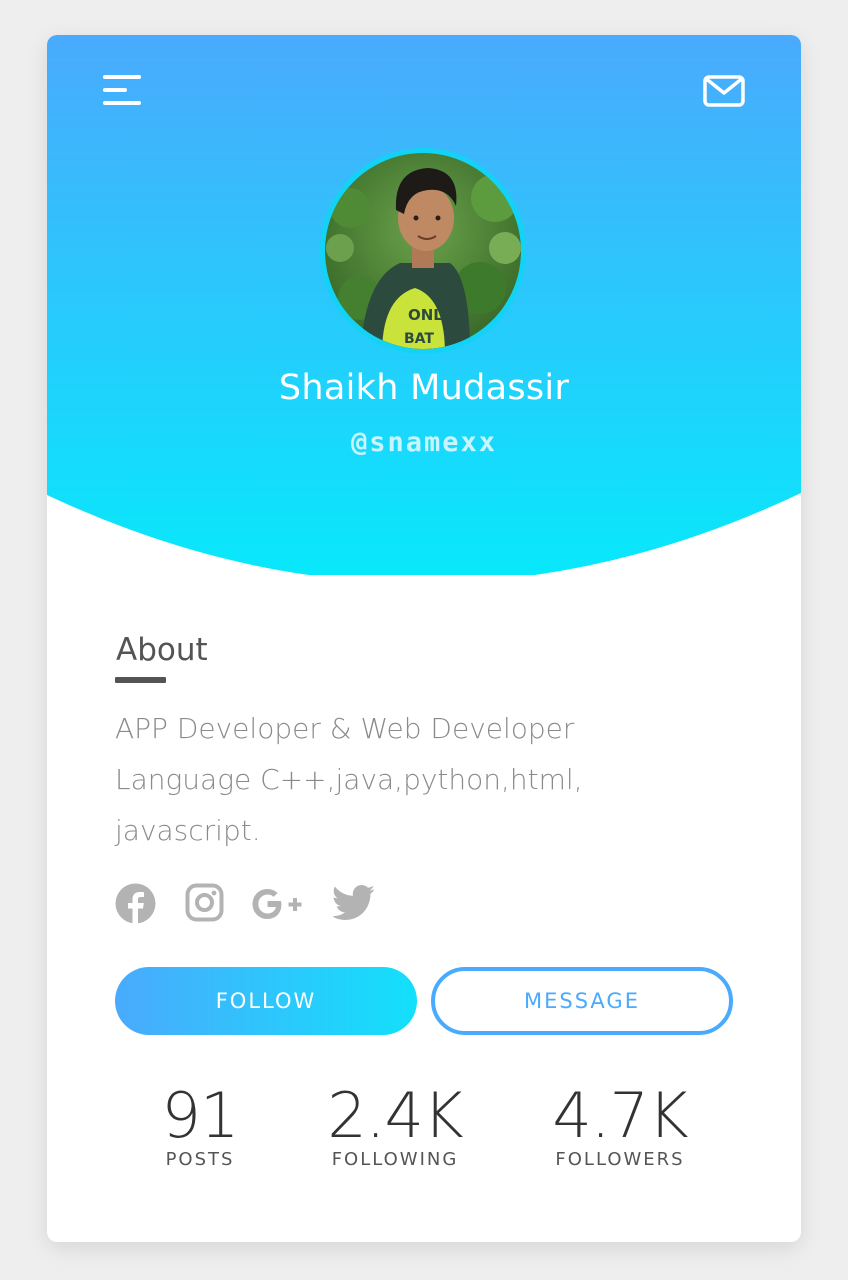  I want to click on stat-posts: 91 POSTS, so click(200, 1125).